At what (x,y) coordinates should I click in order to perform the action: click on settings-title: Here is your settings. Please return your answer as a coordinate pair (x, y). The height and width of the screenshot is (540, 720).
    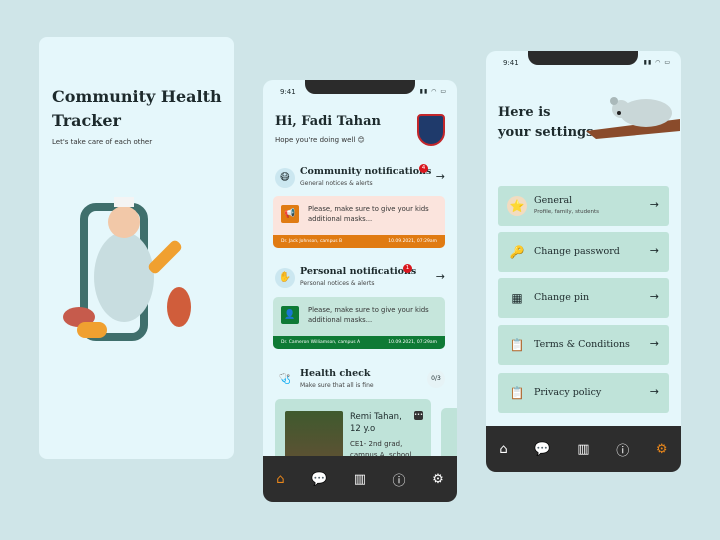
    Looking at the image, I should click on (545, 123).